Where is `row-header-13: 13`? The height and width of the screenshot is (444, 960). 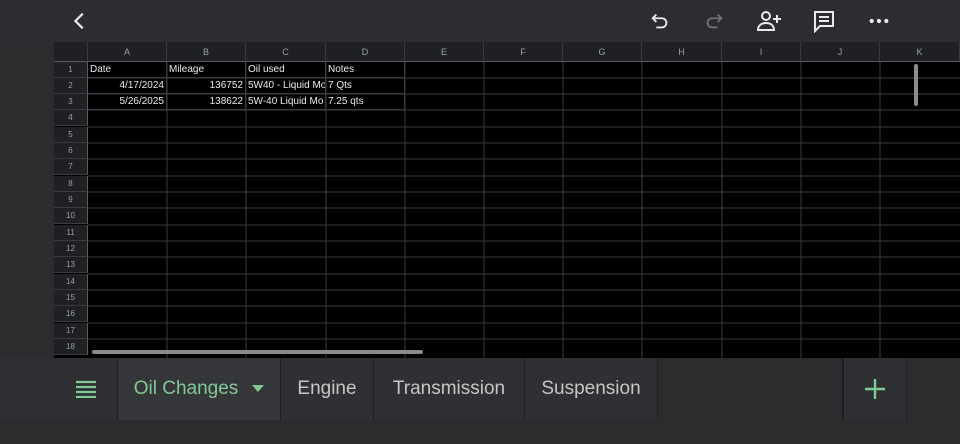 row-header-13: 13 is located at coordinates (71, 265).